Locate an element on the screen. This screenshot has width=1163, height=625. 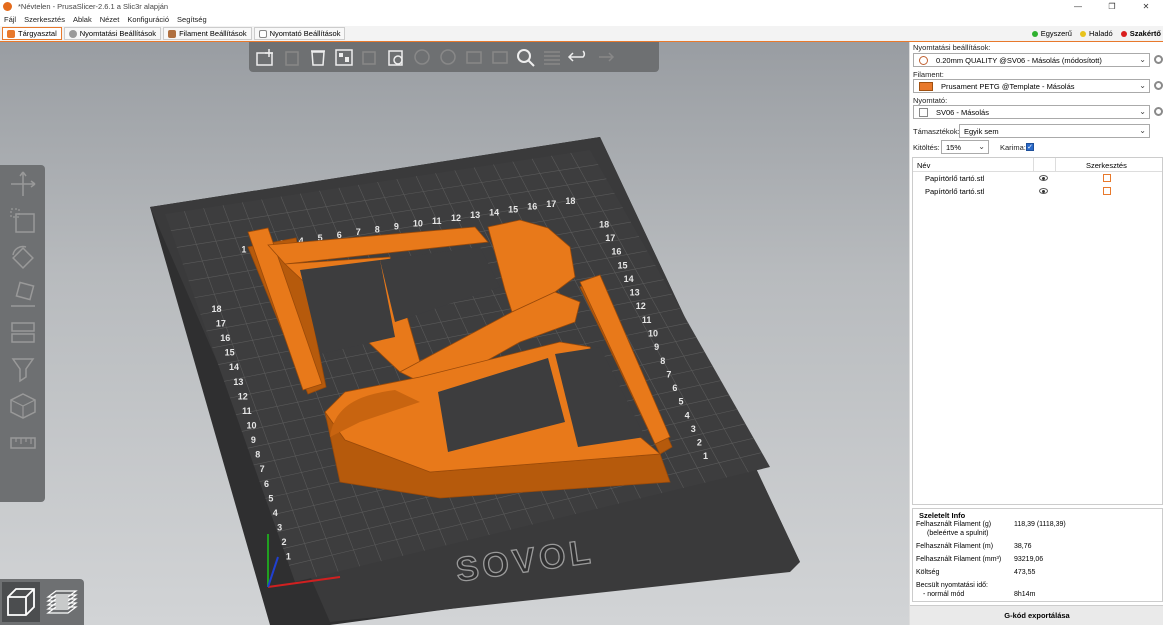
split-parts-button is located at coordinates (500, 57).